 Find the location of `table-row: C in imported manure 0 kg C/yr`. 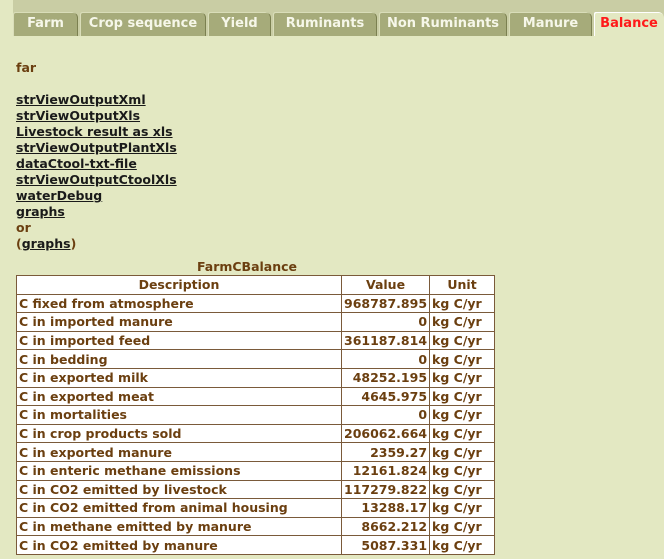

table-row: C in imported manure 0 kg C/yr is located at coordinates (256, 322).